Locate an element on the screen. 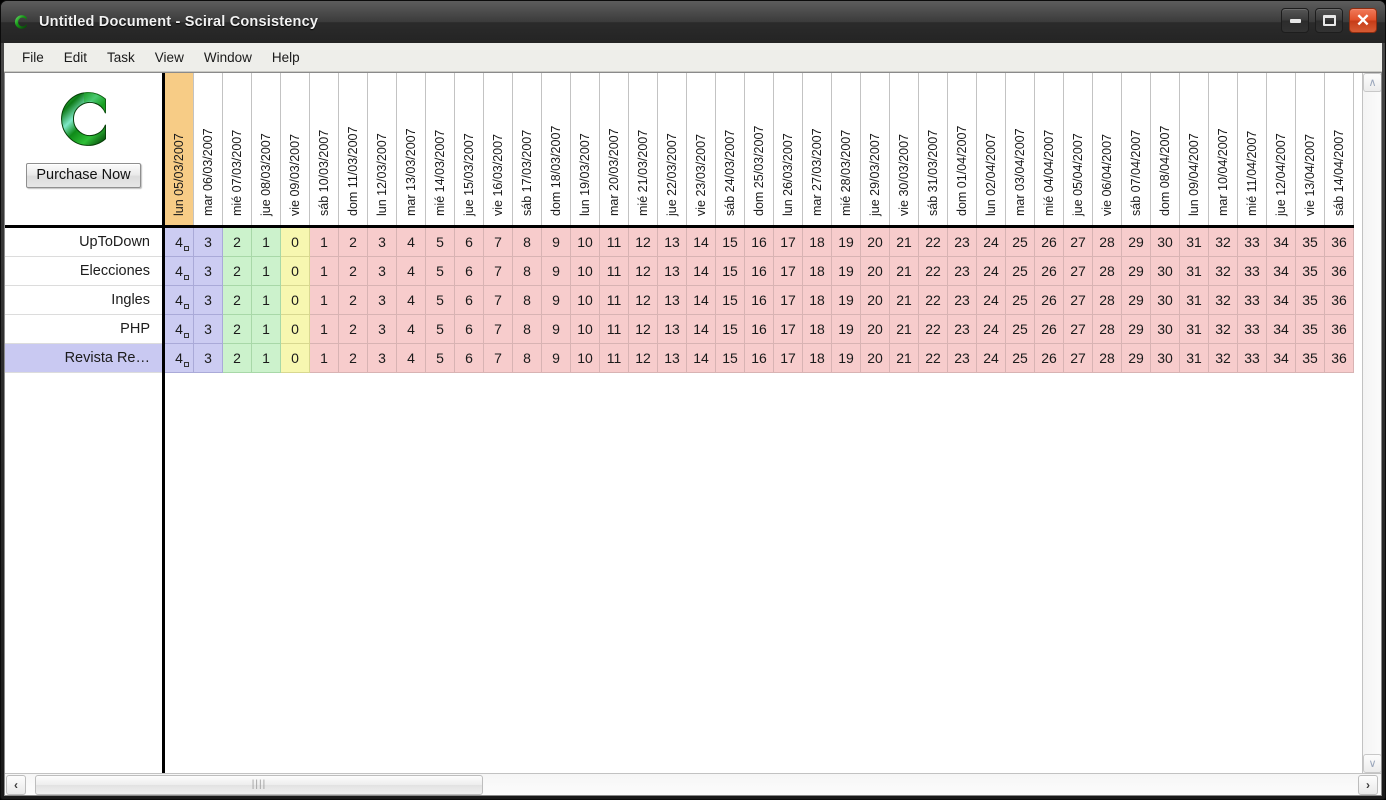 The width and height of the screenshot is (1386, 800). date-column-header: lun 09/04/2007 is located at coordinates (1194, 149).